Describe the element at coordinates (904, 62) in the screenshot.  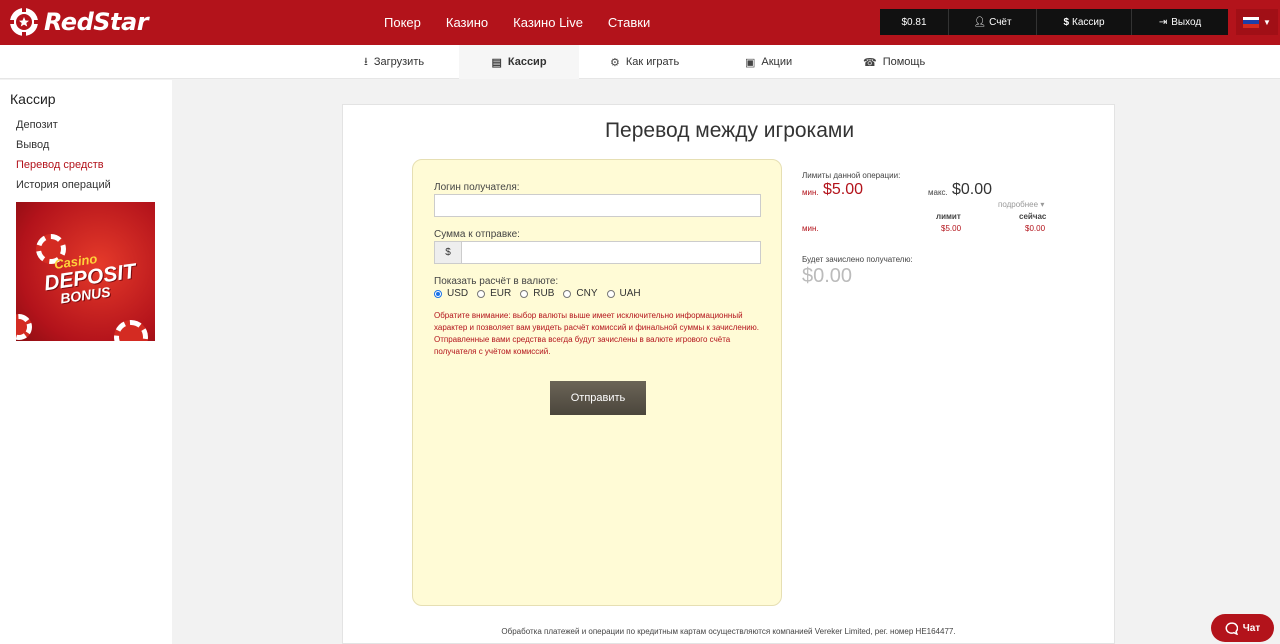
I see `tab-help-label: Помощь` at that location.